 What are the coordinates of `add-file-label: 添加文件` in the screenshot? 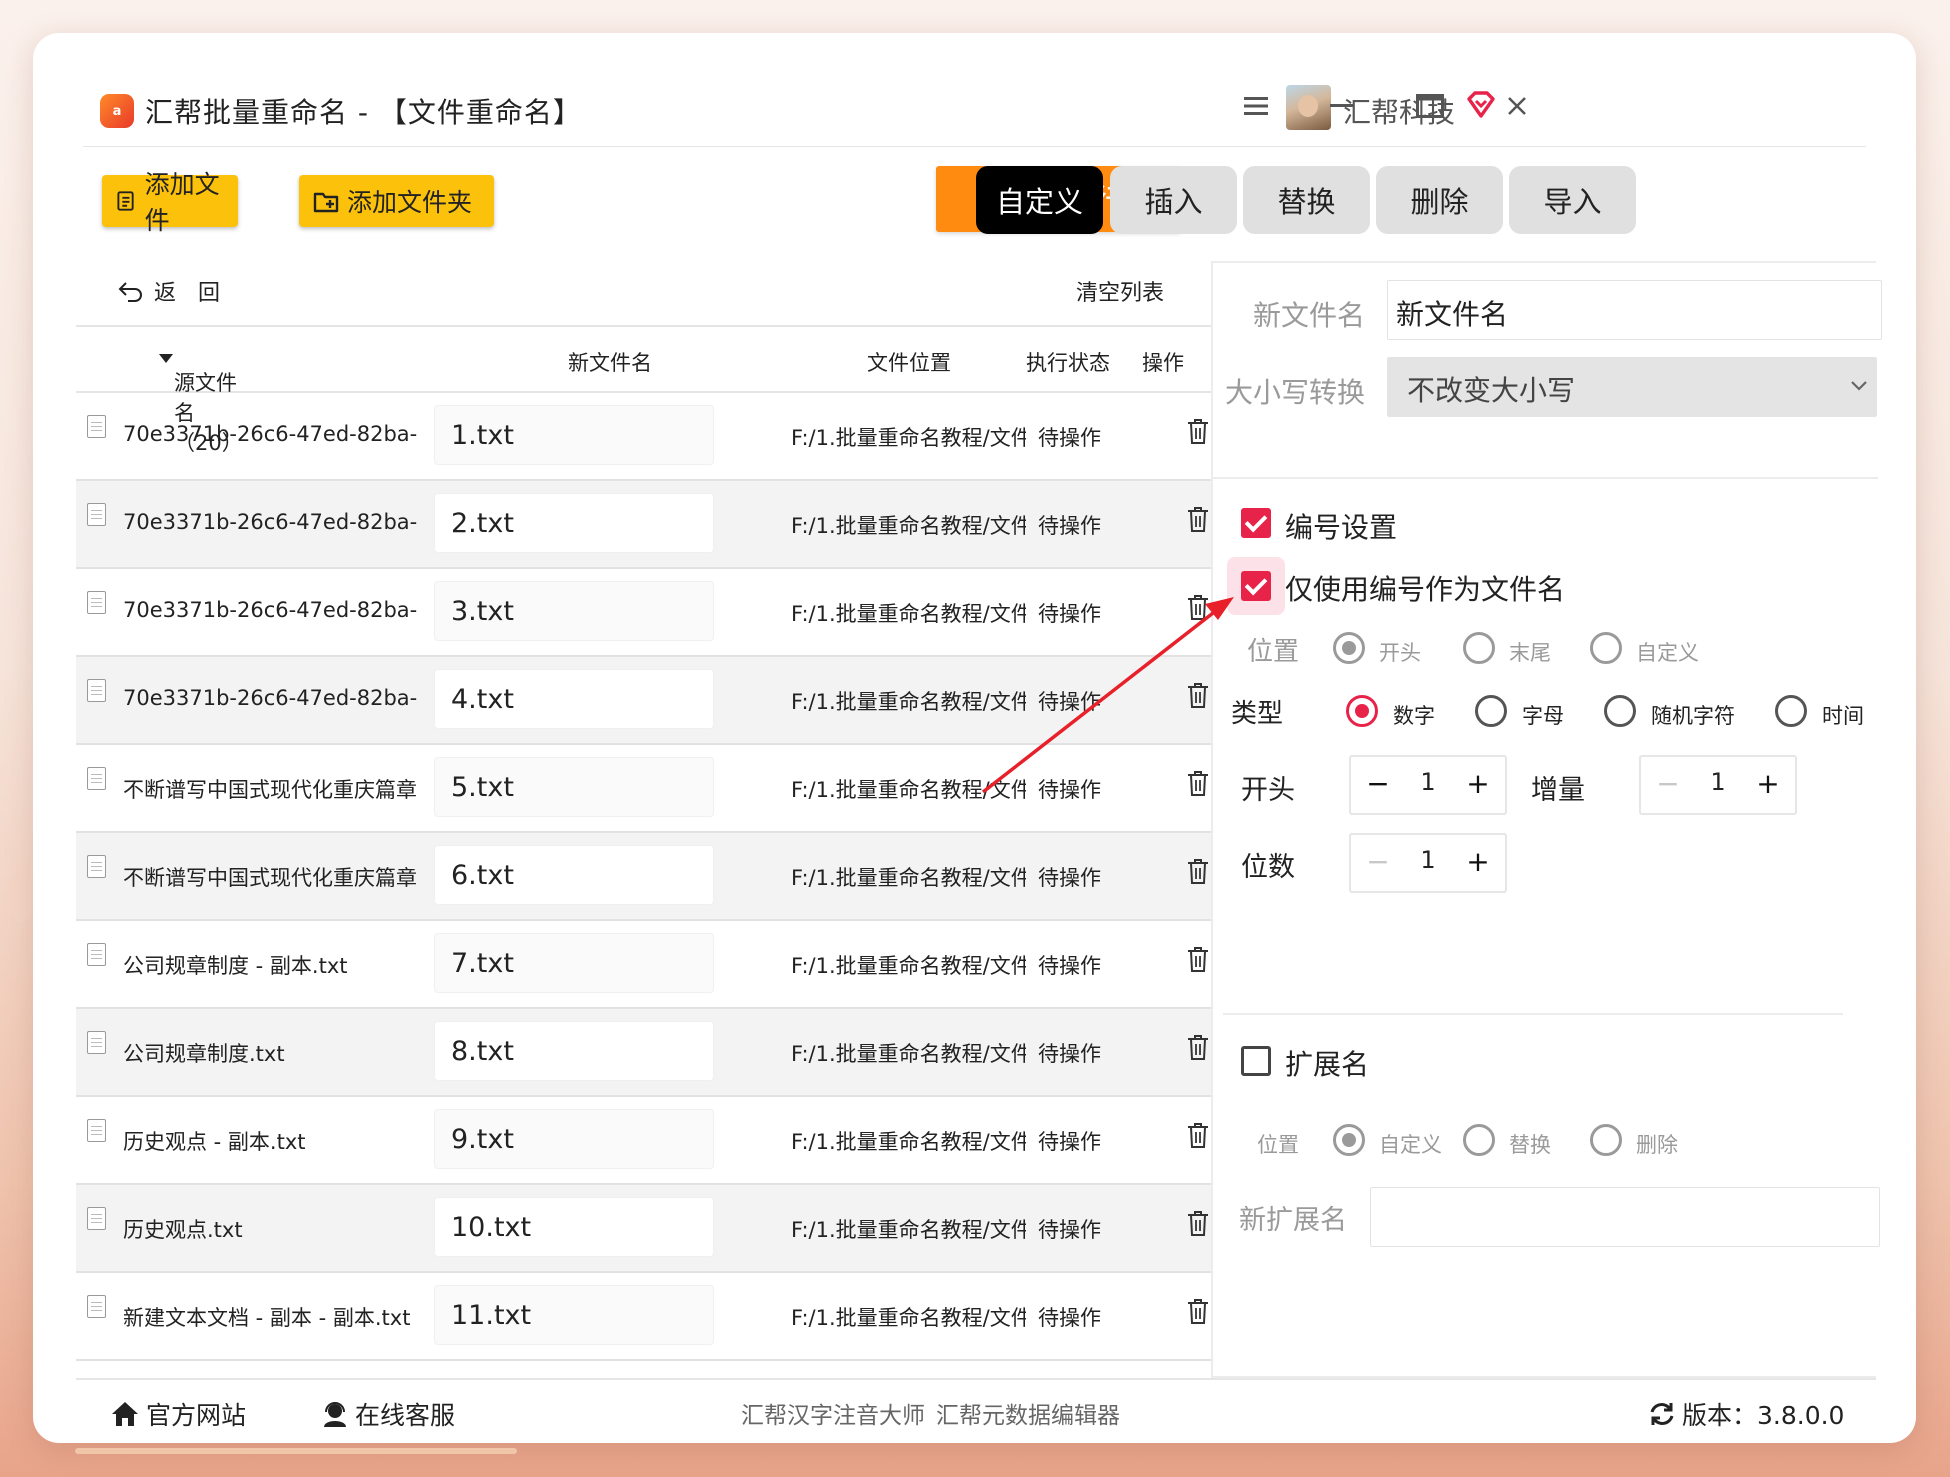 It's located at (182, 202).